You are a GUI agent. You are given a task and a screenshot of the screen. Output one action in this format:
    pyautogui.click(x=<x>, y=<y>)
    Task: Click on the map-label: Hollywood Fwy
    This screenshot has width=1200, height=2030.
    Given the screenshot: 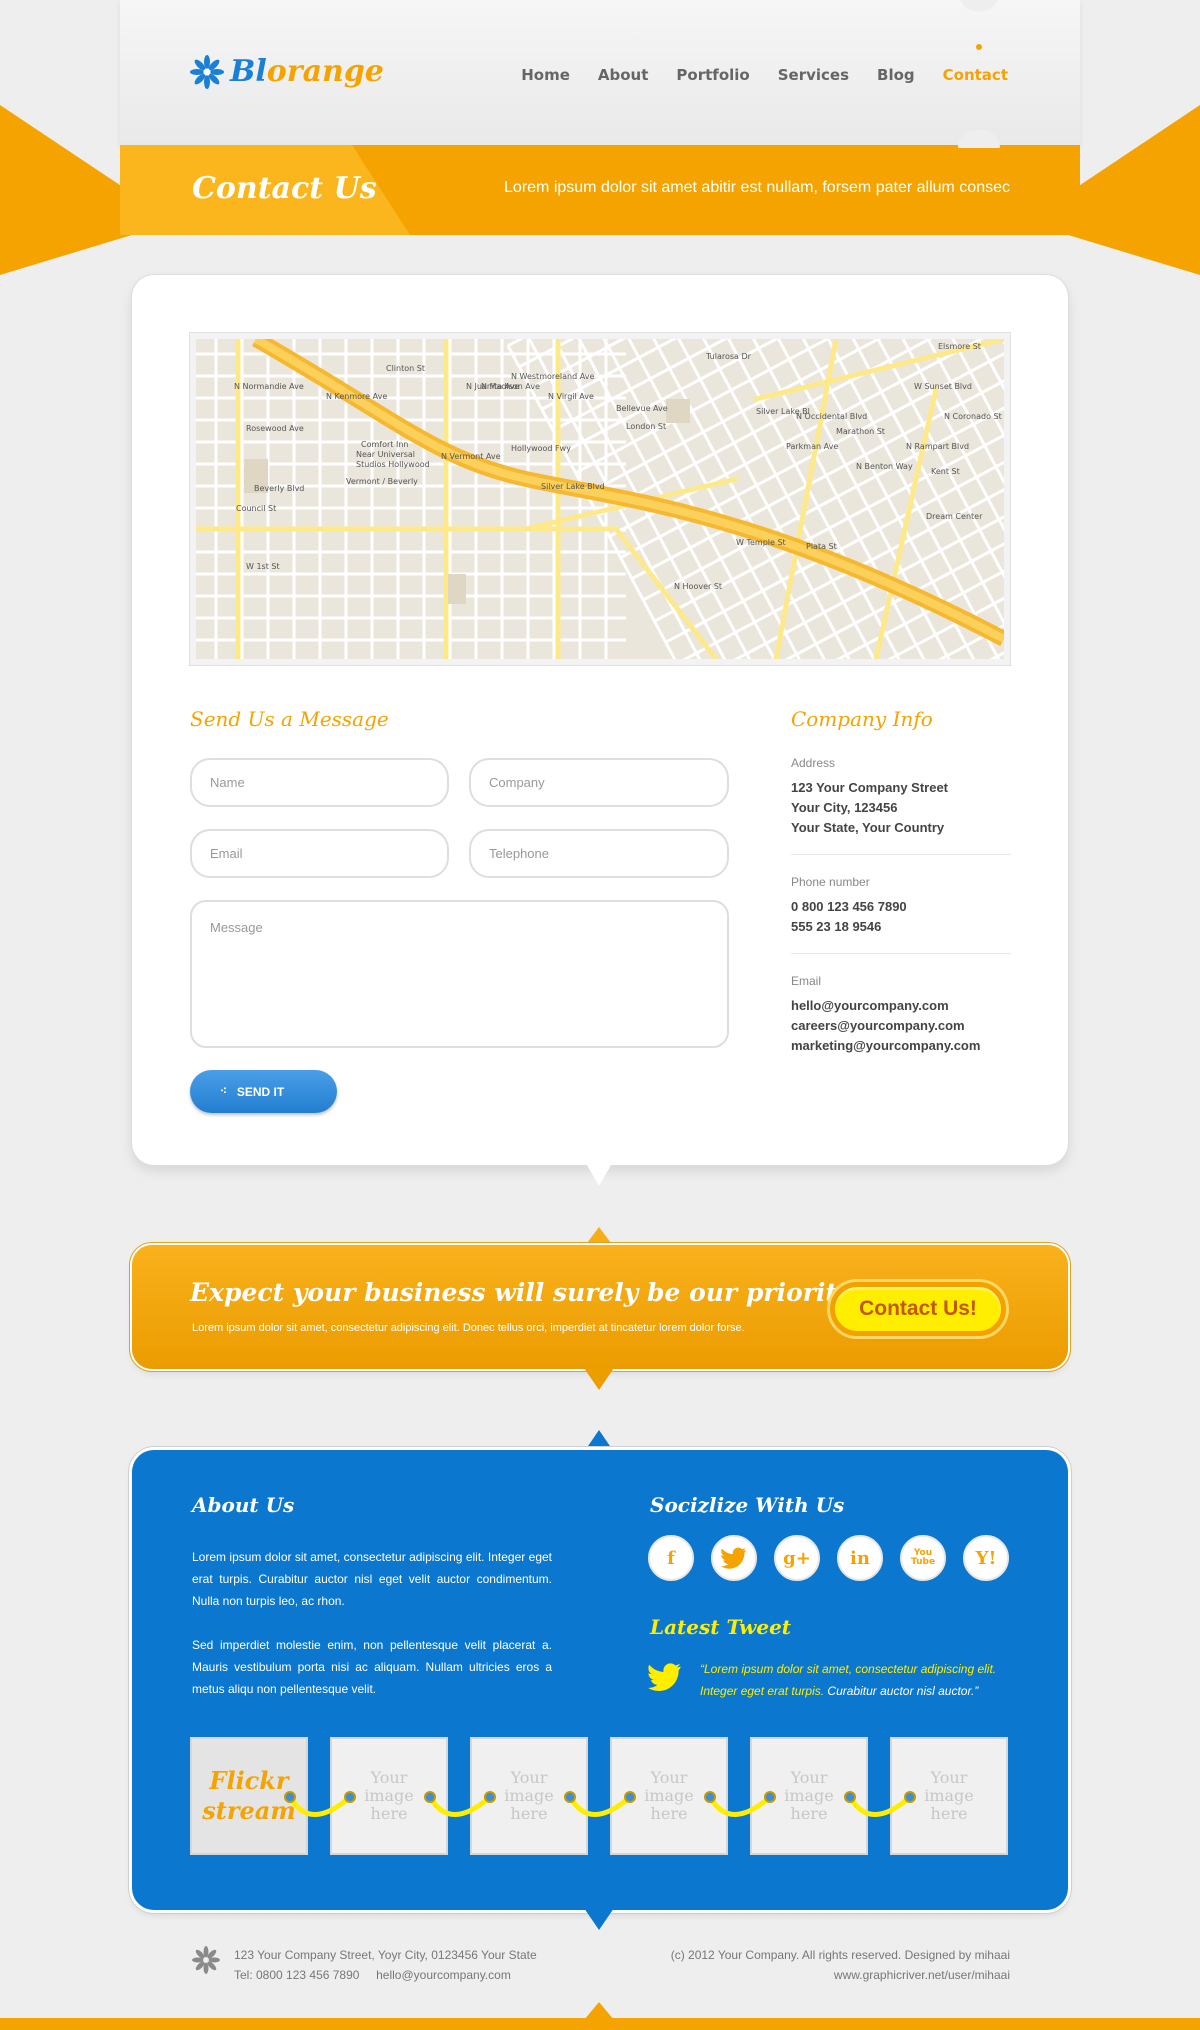 What is the action you would take?
    pyautogui.click(x=541, y=448)
    